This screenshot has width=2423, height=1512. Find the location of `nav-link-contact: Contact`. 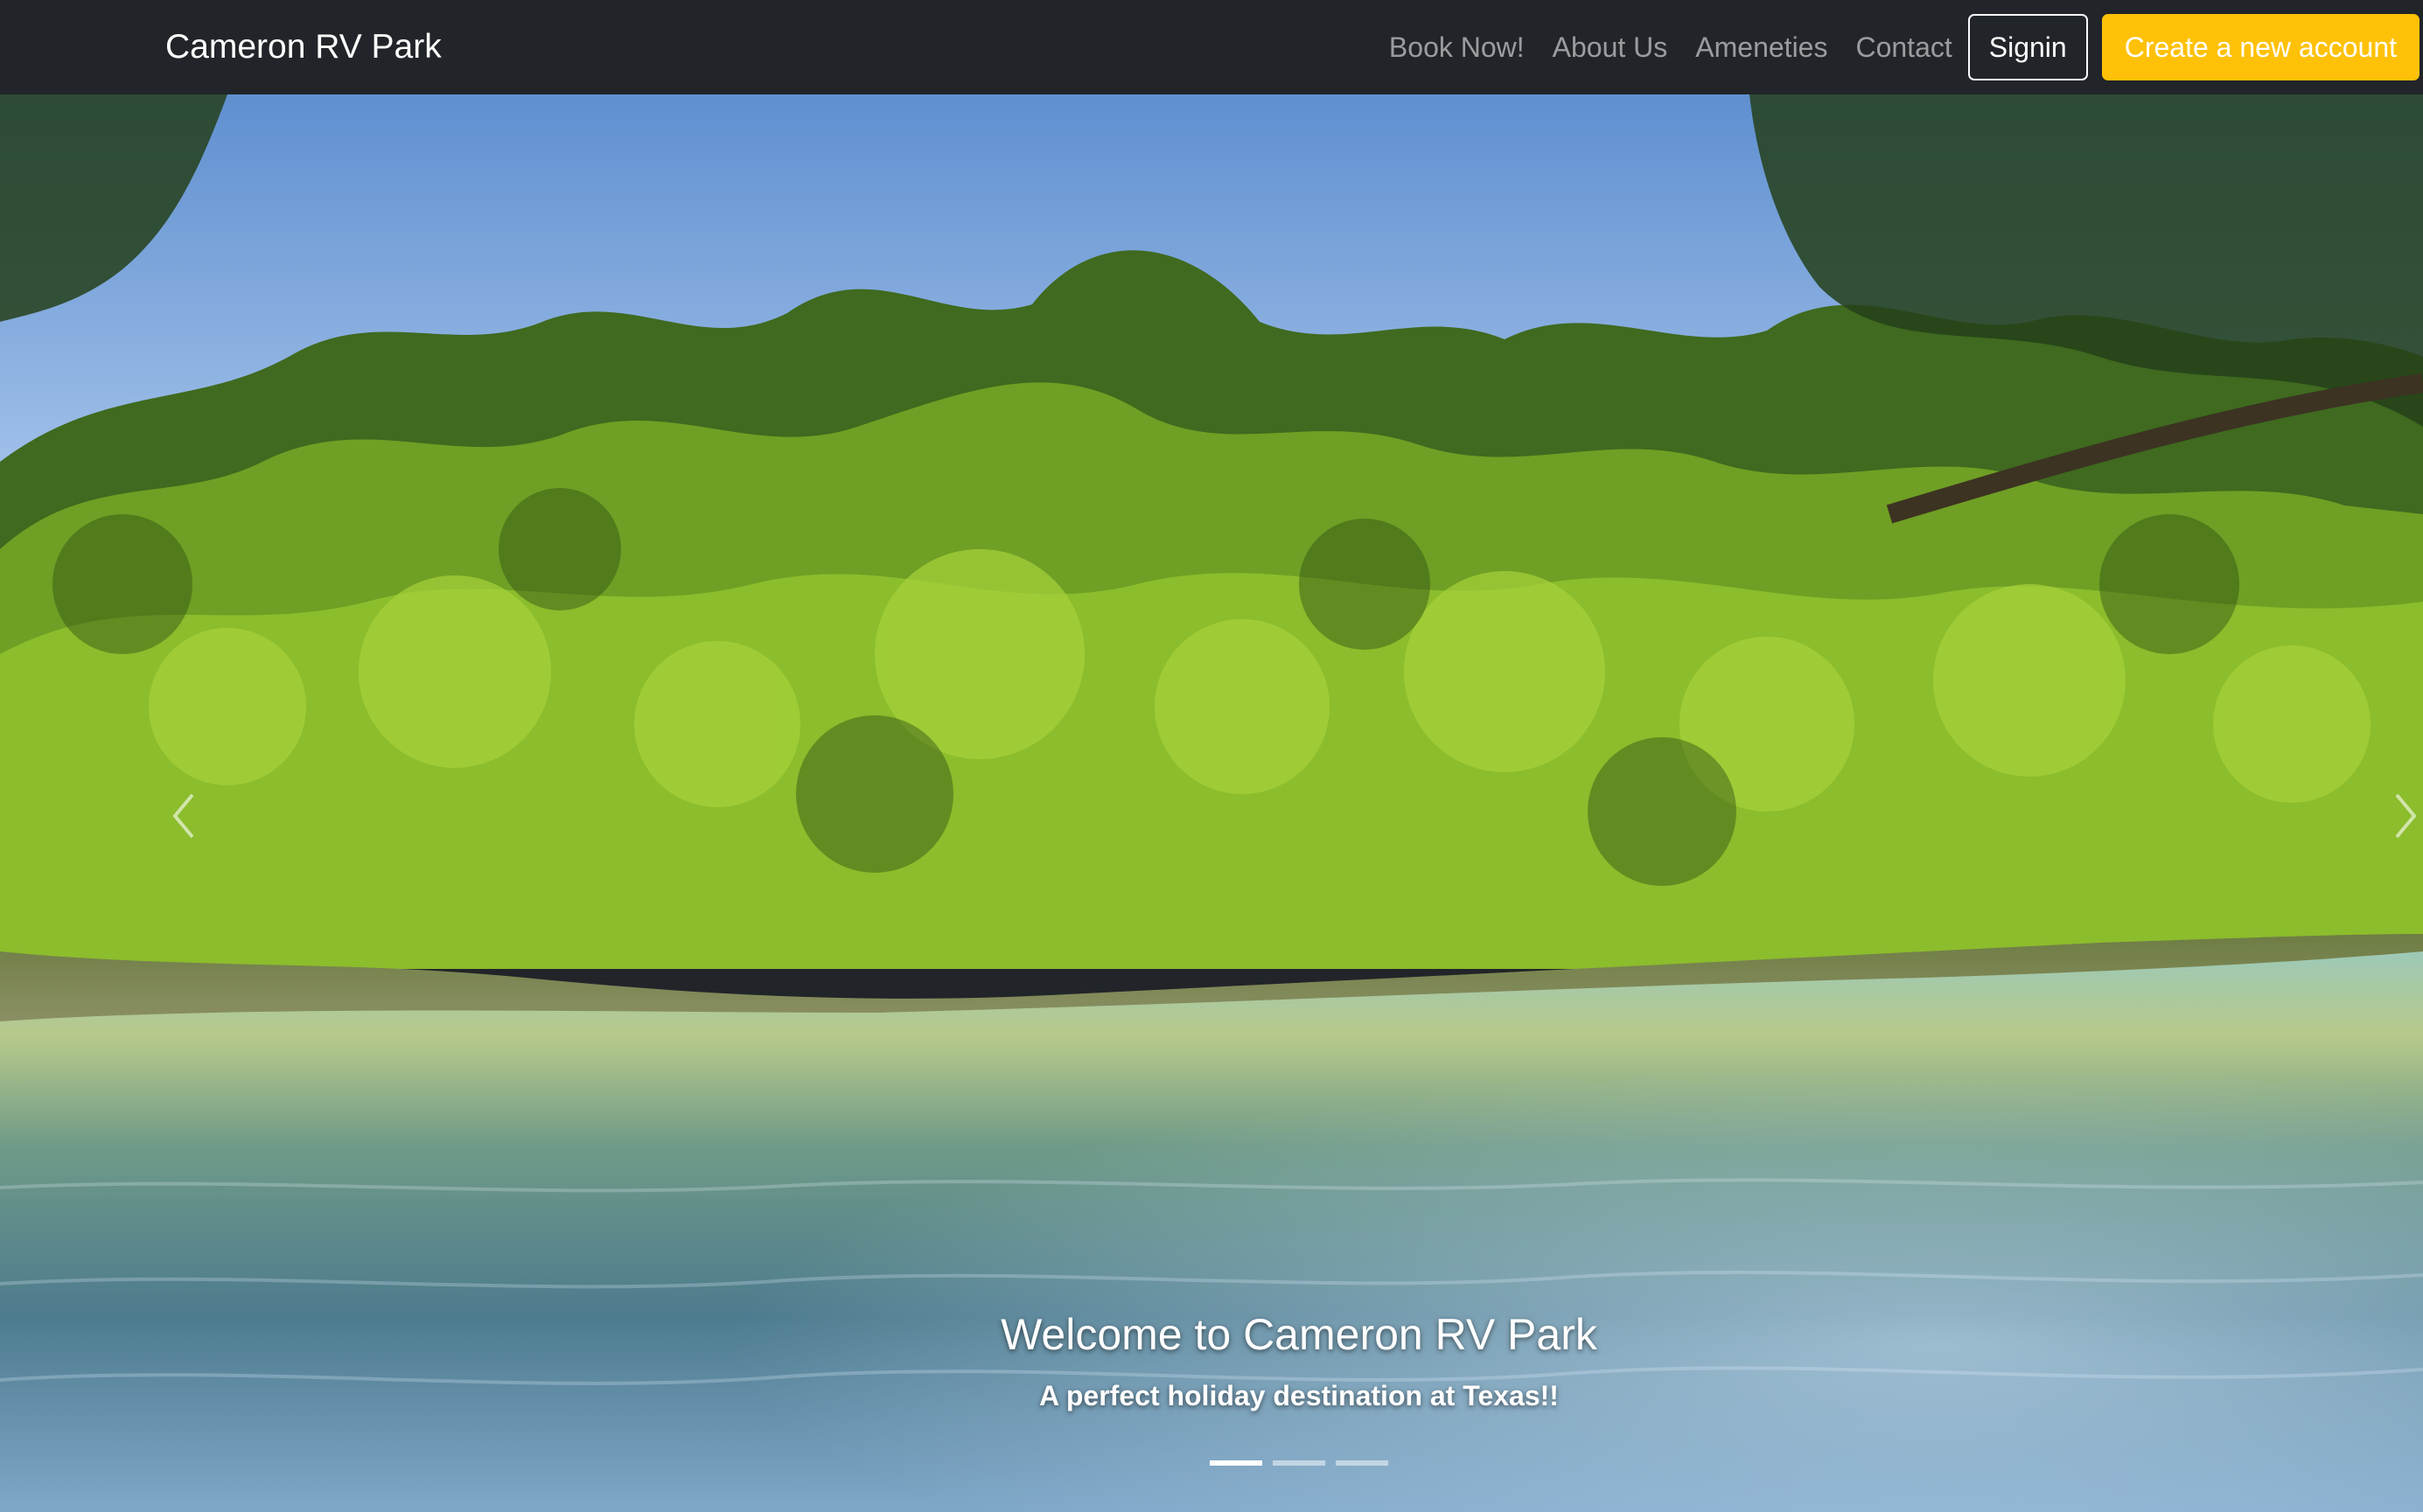

nav-link-contact: Contact is located at coordinates (1903, 47).